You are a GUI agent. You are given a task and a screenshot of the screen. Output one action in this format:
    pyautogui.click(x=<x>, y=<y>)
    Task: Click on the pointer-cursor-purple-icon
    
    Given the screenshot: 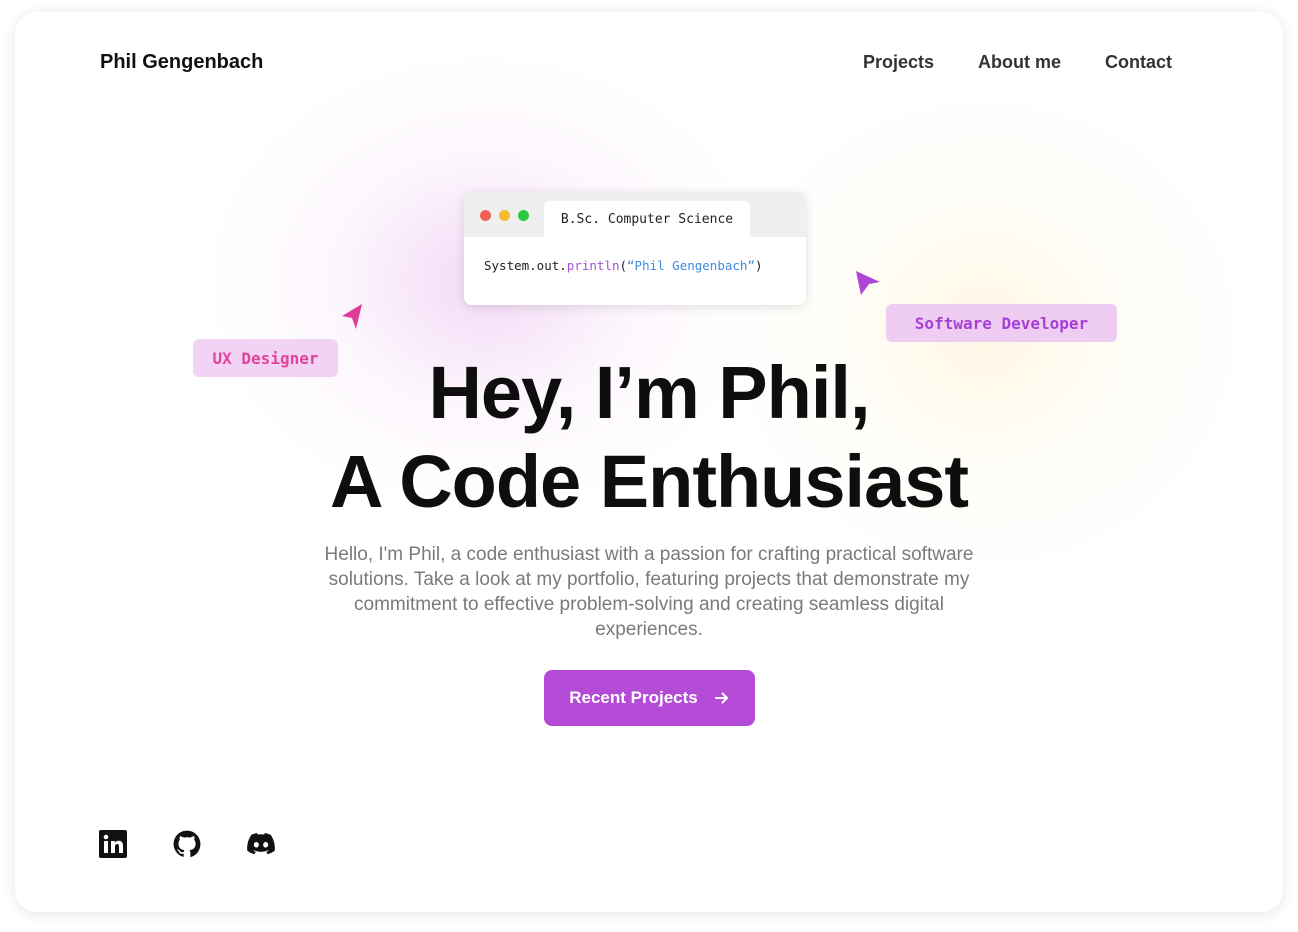 What is the action you would take?
    pyautogui.click(x=868, y=283)
    